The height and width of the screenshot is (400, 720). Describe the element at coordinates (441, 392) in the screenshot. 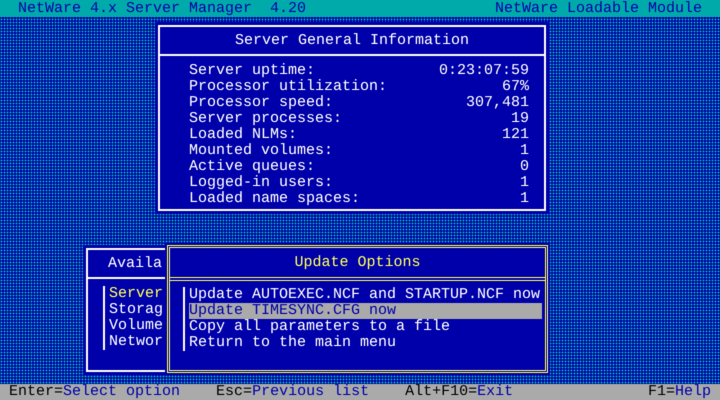

I see `shortcut-key: Alt+F10=` at that location.